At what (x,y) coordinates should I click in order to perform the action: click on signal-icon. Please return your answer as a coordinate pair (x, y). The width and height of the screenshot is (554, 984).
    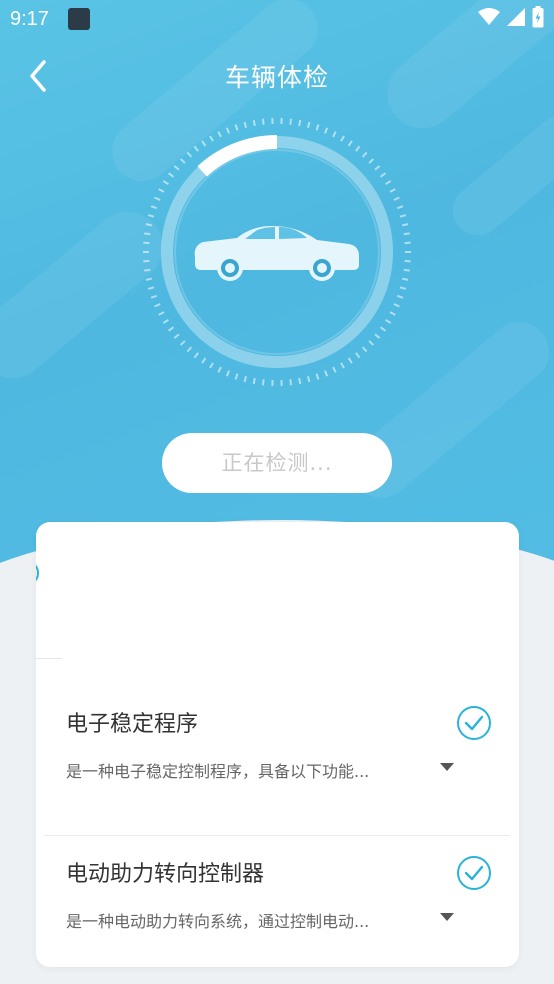
    Looking at the image, I should click on (516, 17).